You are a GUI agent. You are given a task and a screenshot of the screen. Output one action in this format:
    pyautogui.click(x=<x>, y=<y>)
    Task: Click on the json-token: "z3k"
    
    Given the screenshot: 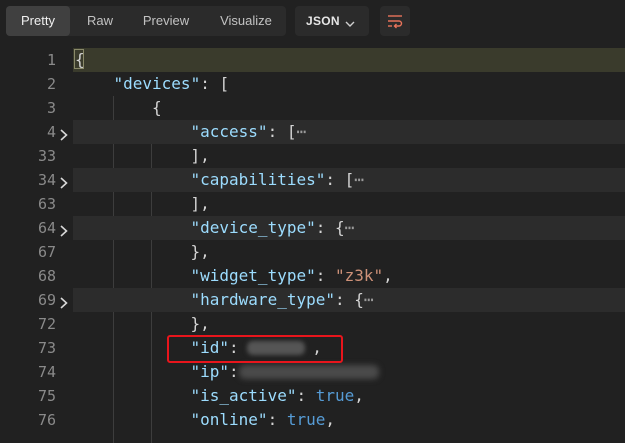 What is the action you would take?
    pyautogui.click(x=359, y=275)
    